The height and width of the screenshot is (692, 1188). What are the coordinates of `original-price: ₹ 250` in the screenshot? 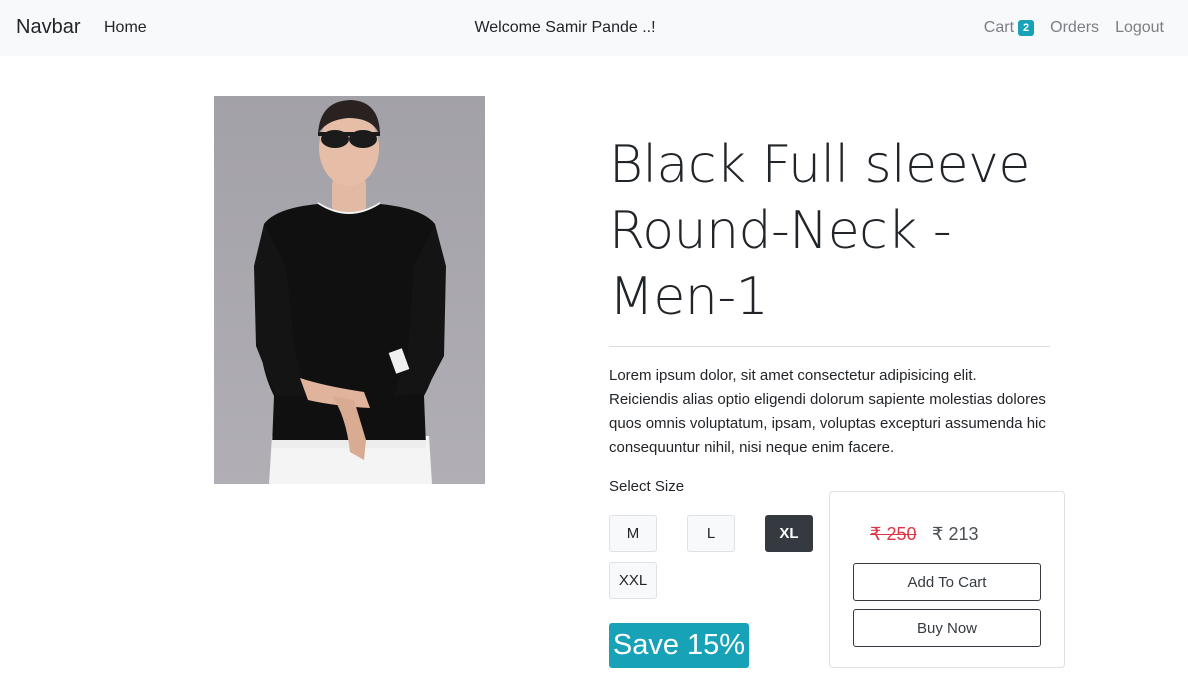 It's located at (893, 534).